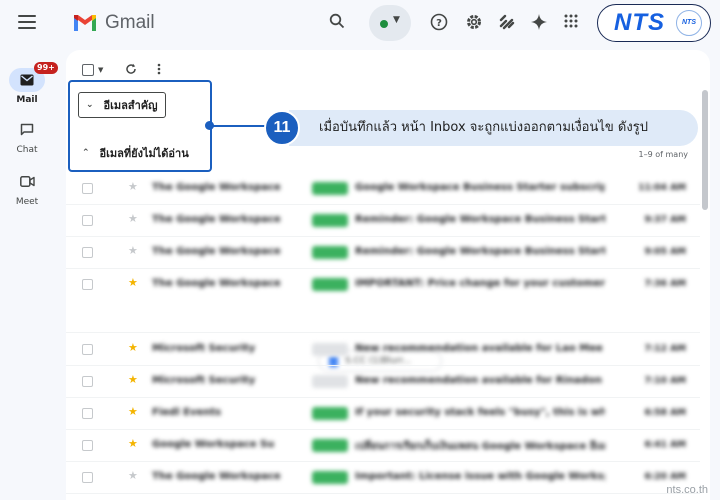  What do you see at coordinates (665, 477) in the screenshot?
I see `row-time: 6:20 AM` at bounding box center [665, 477].